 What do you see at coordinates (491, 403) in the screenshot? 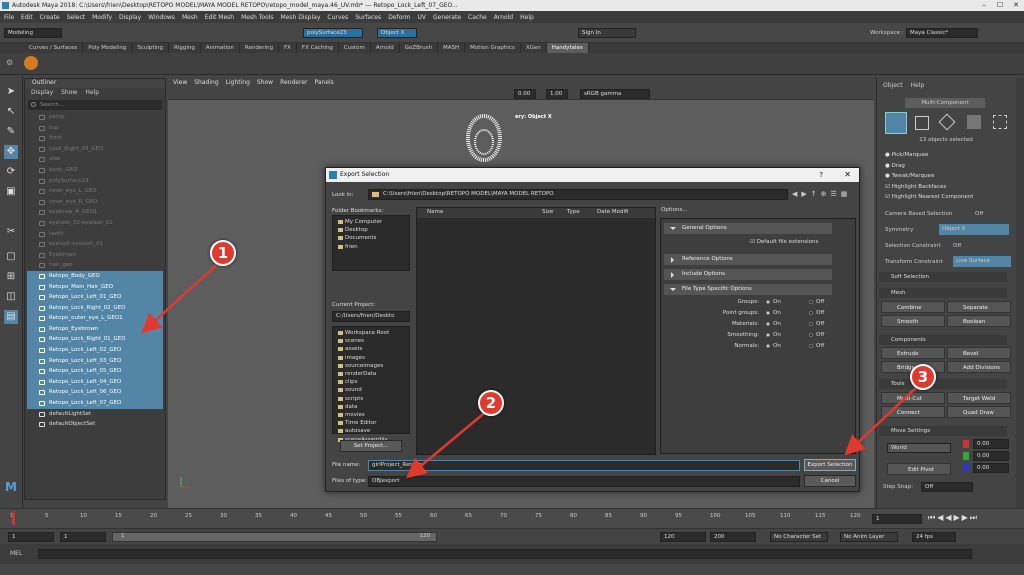
I see `annotation-badge-2: 2` at bounding box center [491, 403].